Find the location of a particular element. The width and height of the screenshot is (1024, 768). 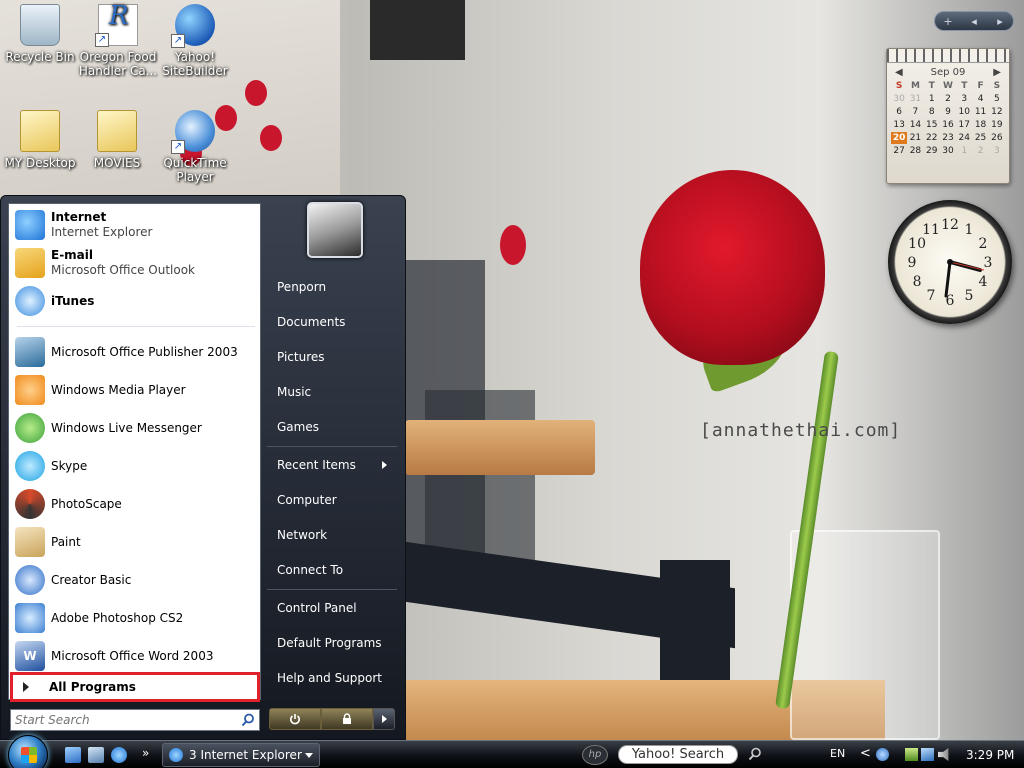

clock-gadget: 12 1234567891011 is located at coordinates (950, 262).